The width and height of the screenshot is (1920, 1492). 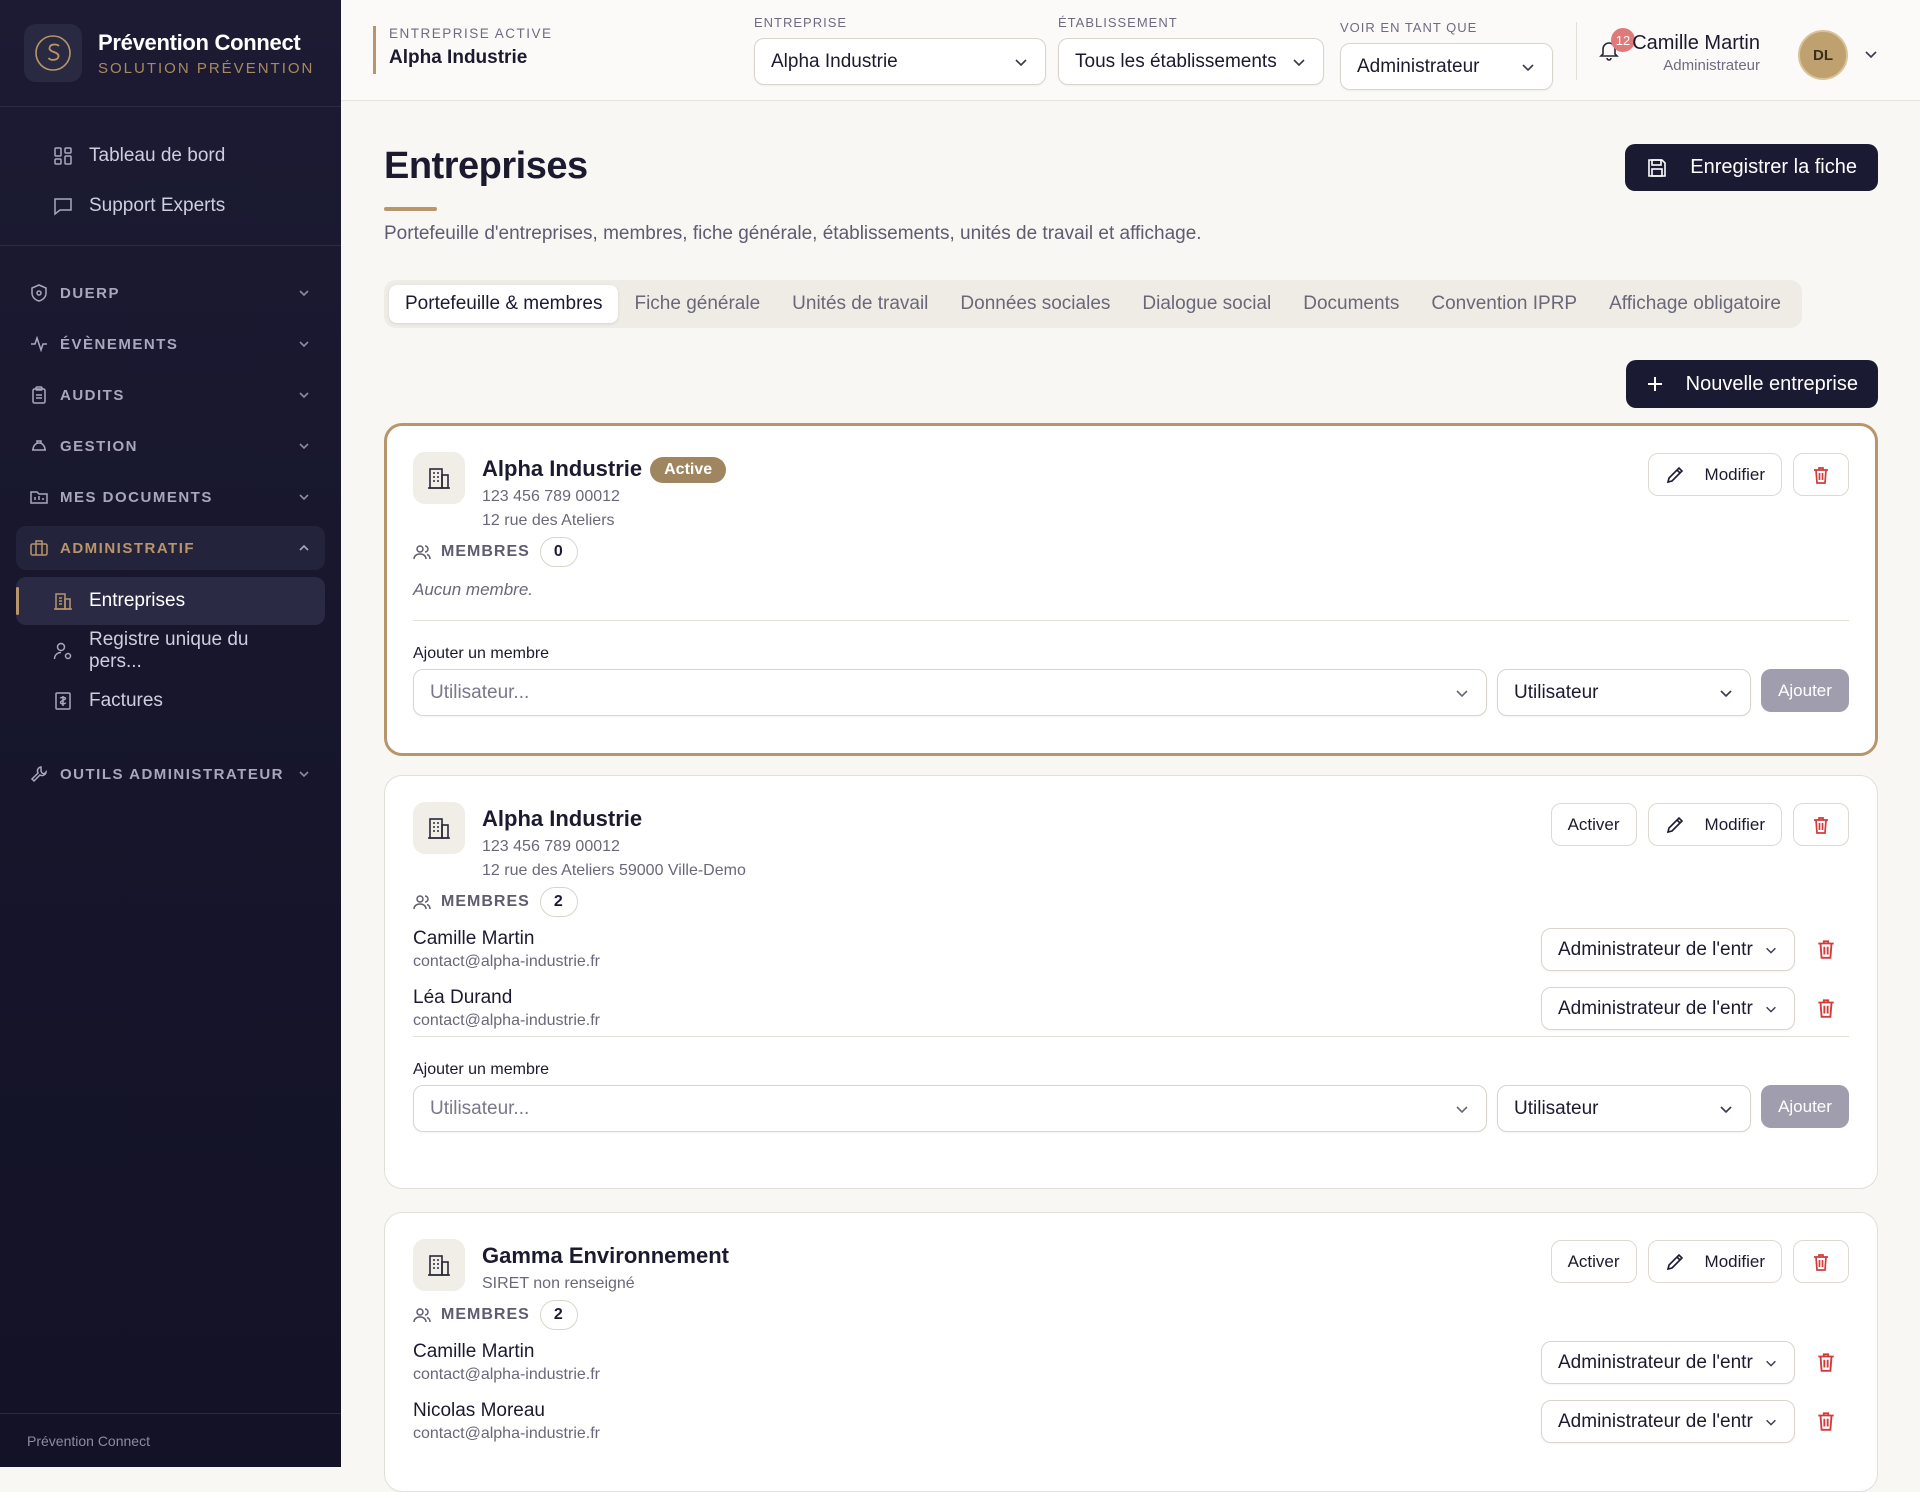 What do you see at coordinates (1409, 27) in the screenshot?
I see `voir-label: VOIR EN TANT QUE` at bounding box center [1409, 27].